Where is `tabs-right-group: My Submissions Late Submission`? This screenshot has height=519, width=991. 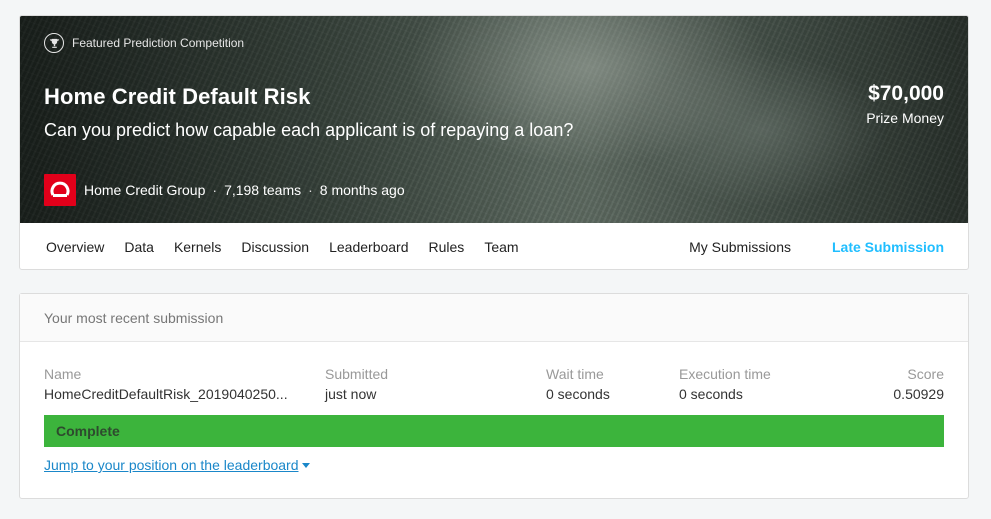 tabs-right-group: My Submissions Late Submission is located at coordinates (828, 246).